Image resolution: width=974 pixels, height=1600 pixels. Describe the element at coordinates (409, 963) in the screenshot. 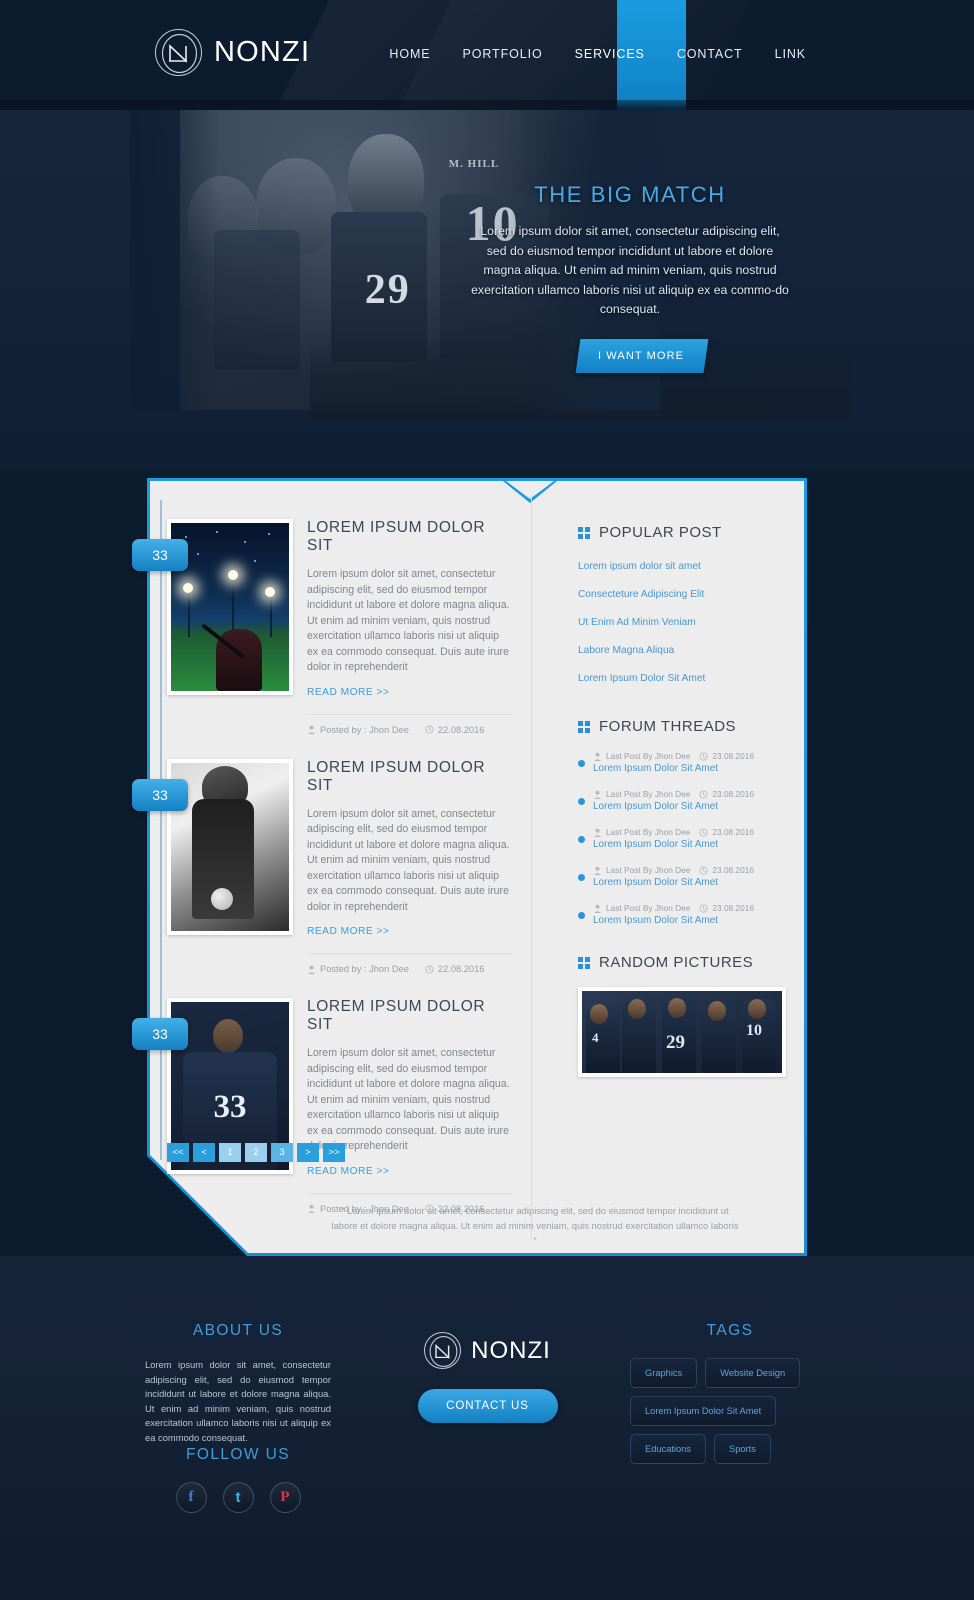

I see `post-meta: Posted by : Jhon Dee 22.08.2016` at that location.